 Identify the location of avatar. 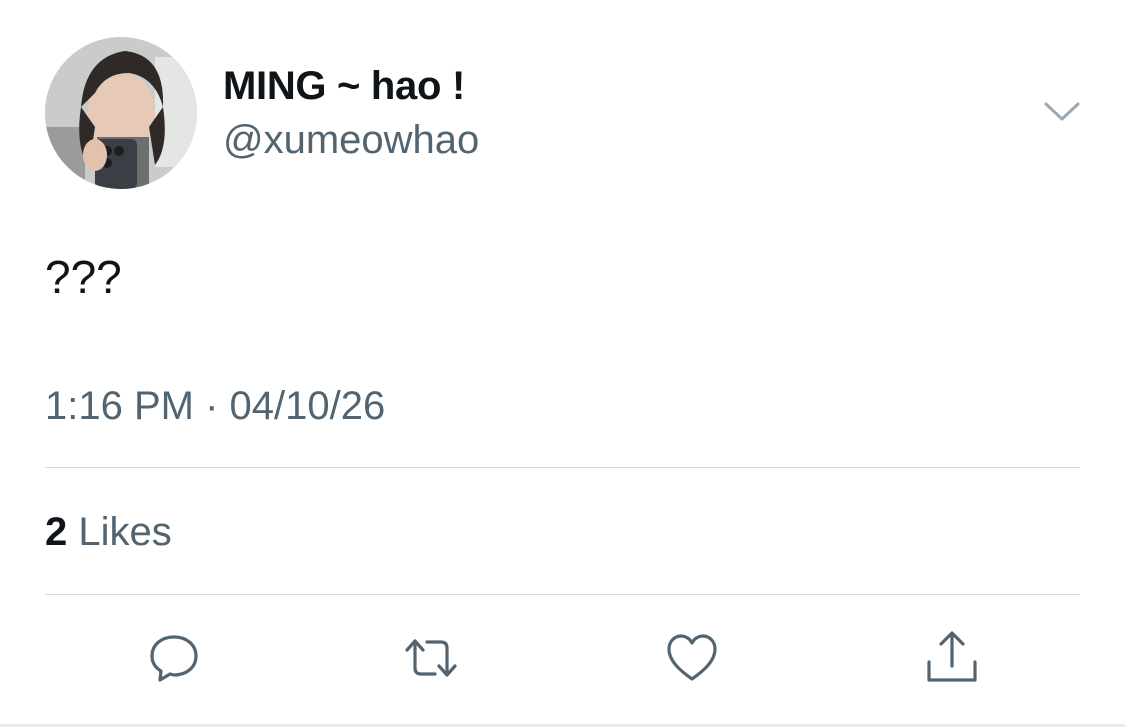
(121, 113).